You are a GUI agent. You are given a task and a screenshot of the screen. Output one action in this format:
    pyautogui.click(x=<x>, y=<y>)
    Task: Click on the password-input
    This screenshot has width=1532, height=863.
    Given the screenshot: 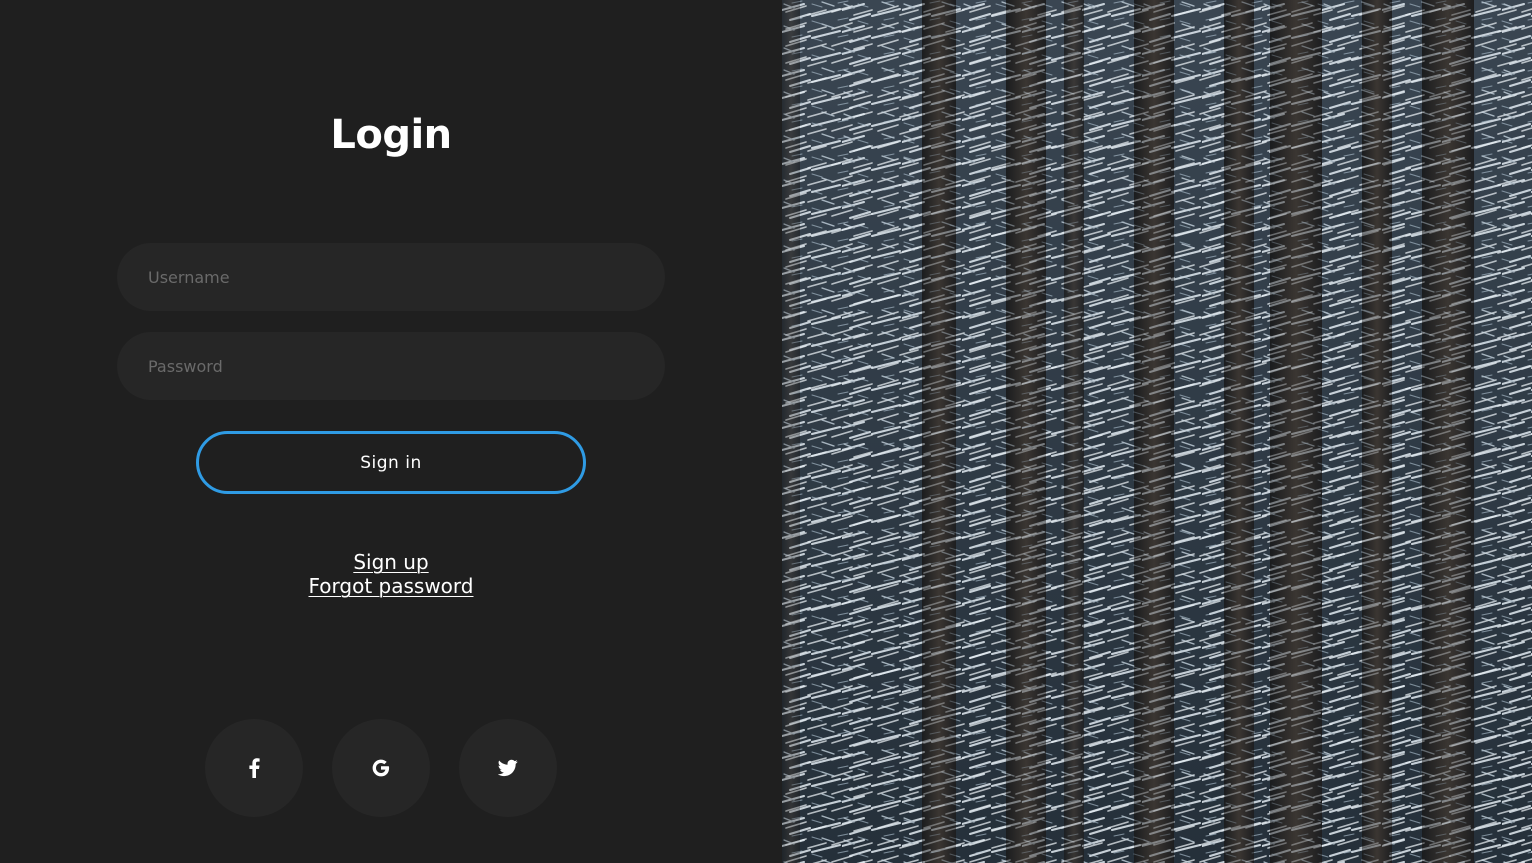 What is the action you would take?
    pyautogui.click(x=391, y=366)
    